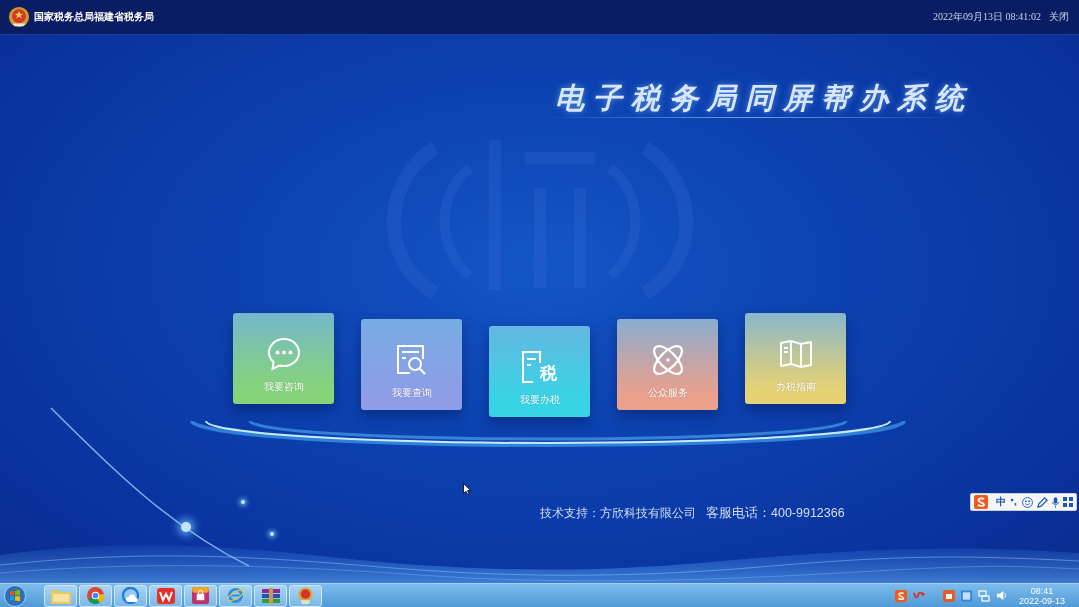 The image size is (1079, 607). Describe the element at coordinates (411, 360) in the screenshot. I see `document-search-icon` at that location.